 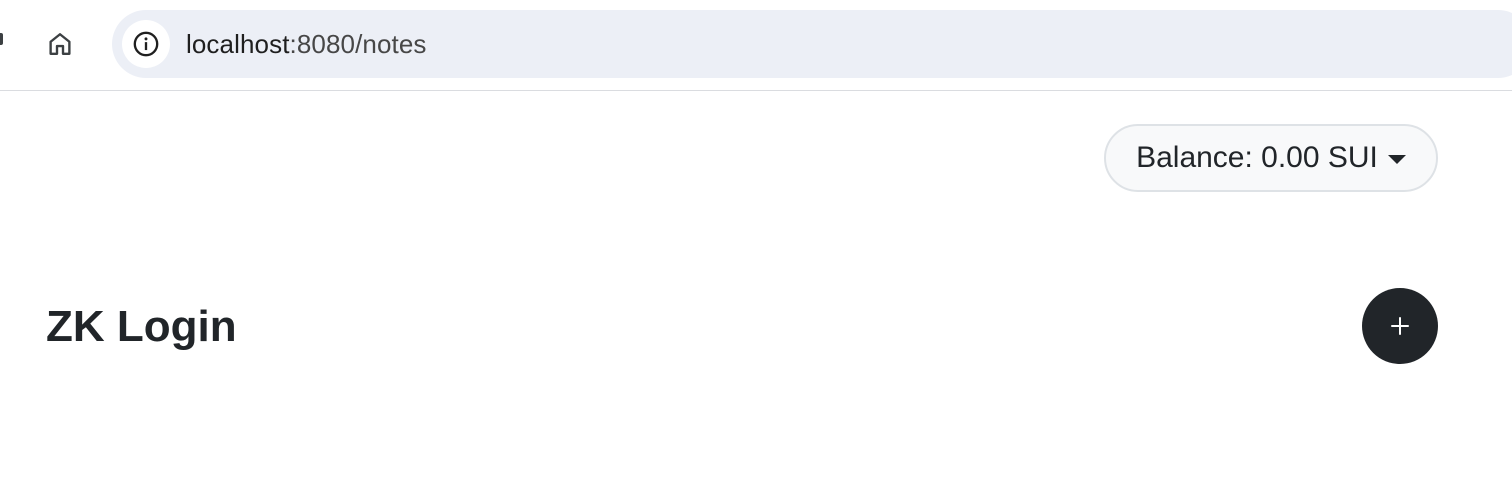 What do you see at coordinates (358, 44) in the screenshot?
I see `url-path: :8080/notes` at bounding box center [358, 44].